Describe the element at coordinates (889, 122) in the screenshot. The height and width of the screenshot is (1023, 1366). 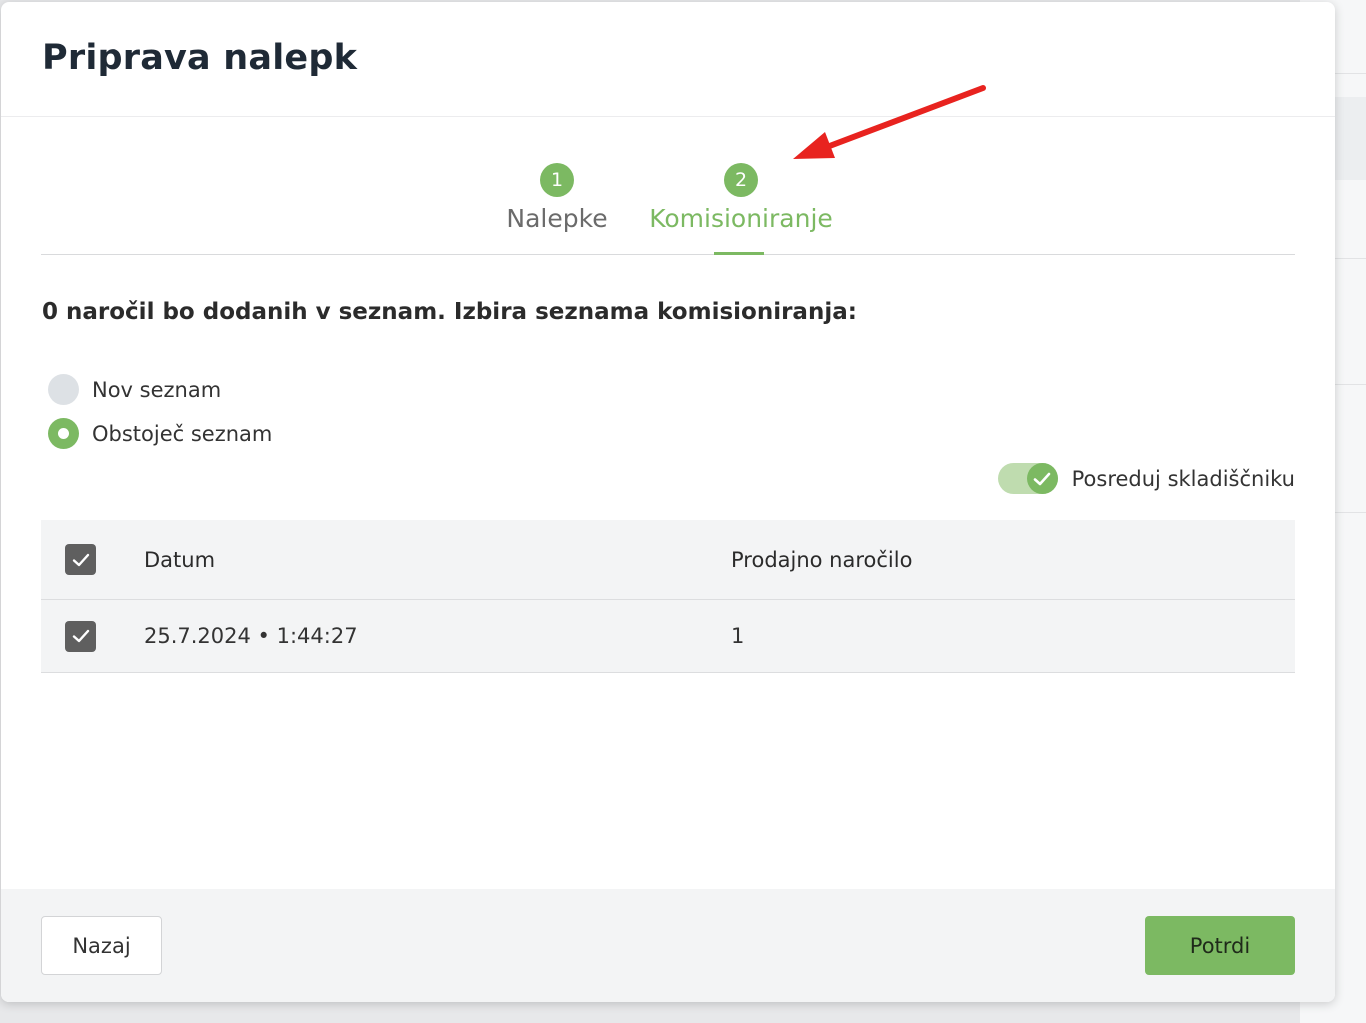
I see `annotation-arrow-icon` at that location.